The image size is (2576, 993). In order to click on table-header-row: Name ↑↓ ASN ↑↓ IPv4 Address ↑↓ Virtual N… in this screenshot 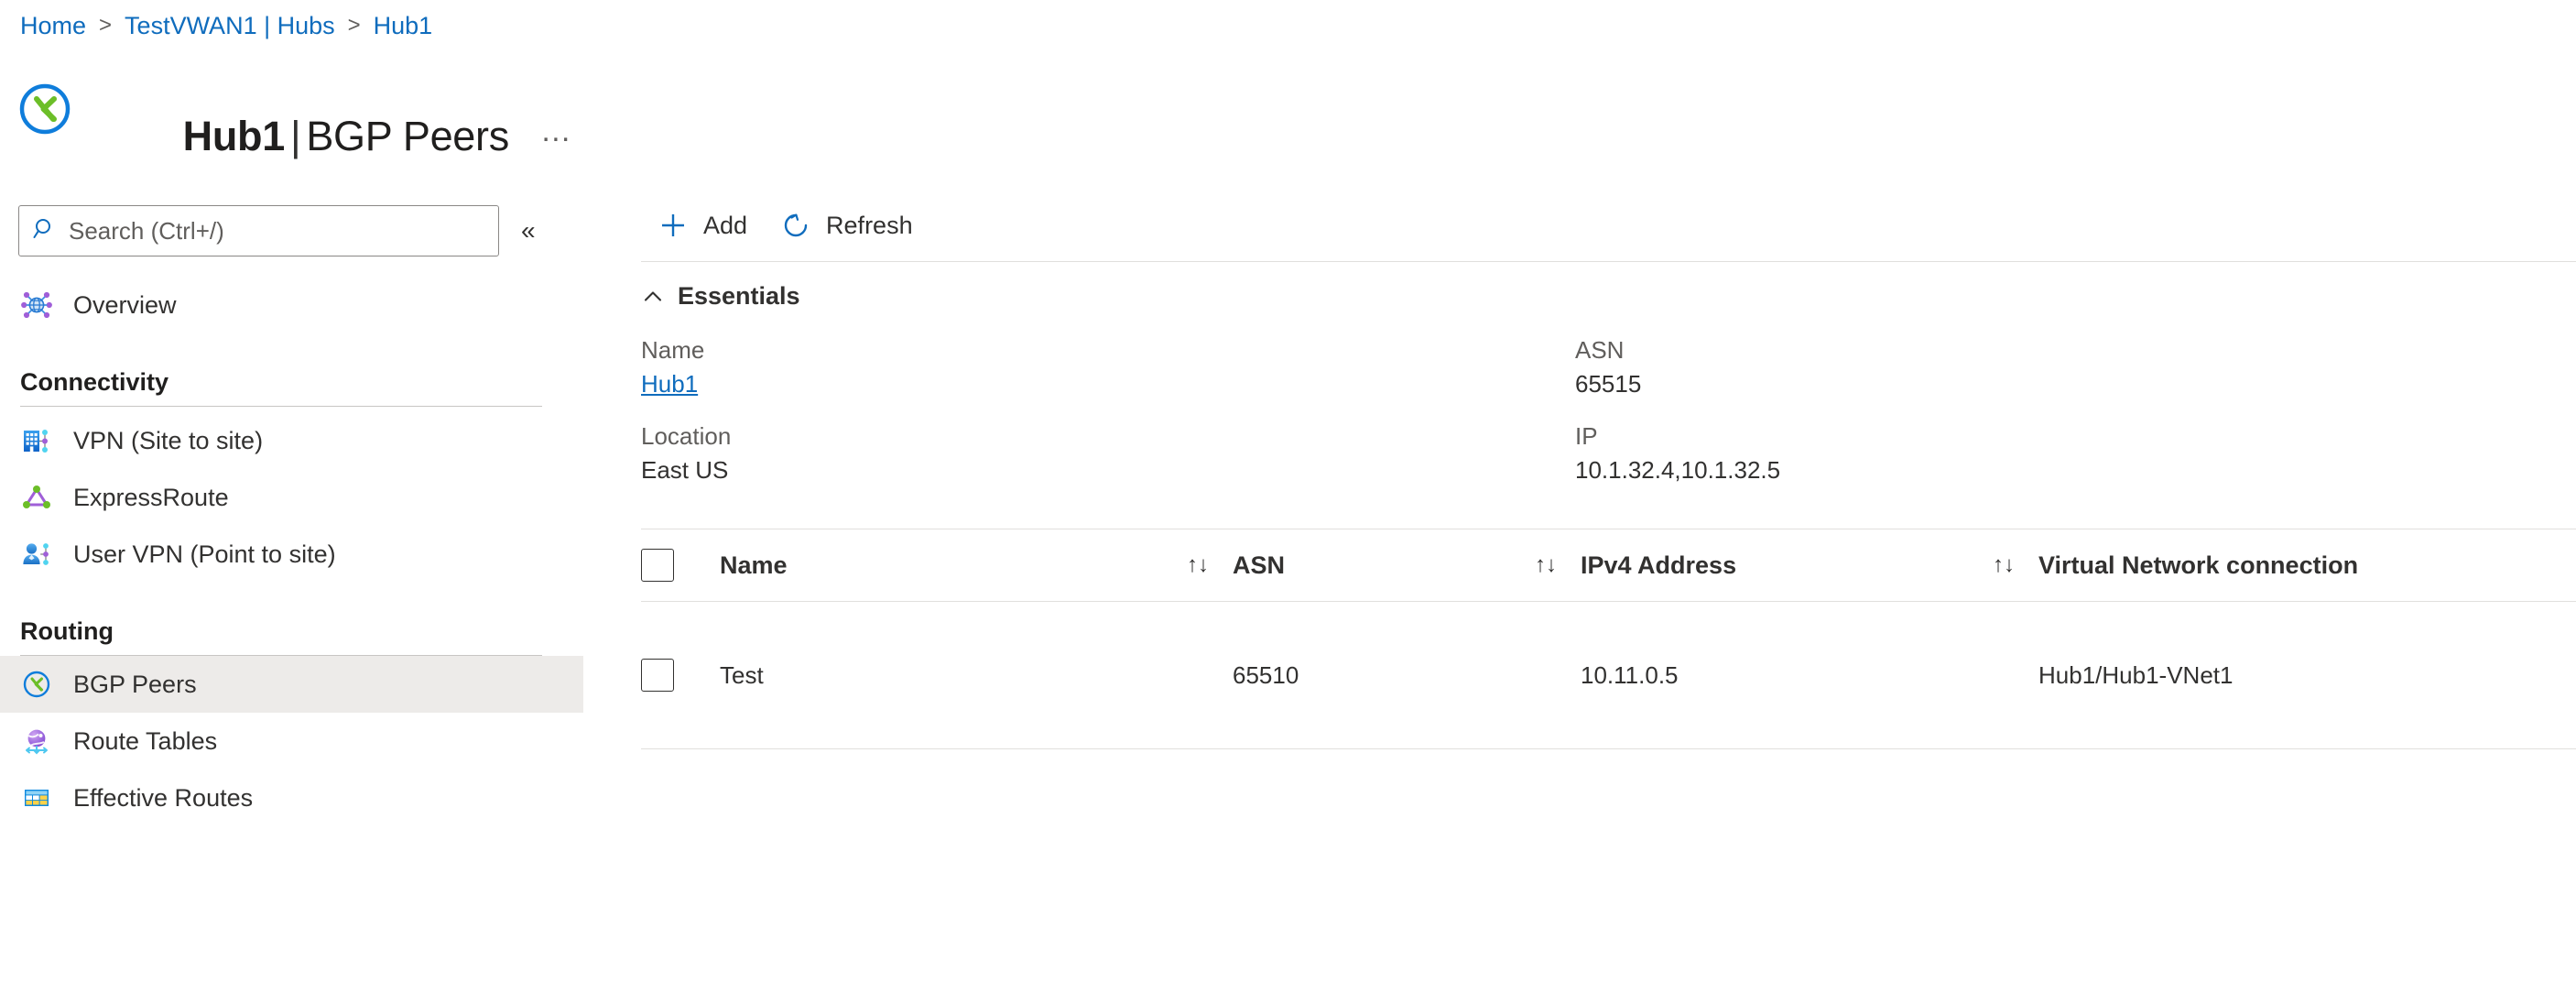, I will do `click(1608, 565)`.